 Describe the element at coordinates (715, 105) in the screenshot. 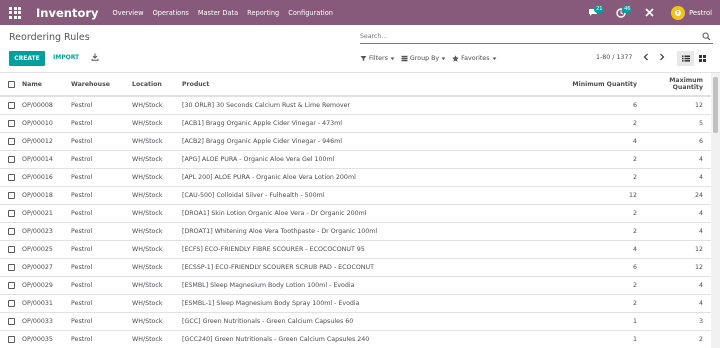

I see `scrollbar-thumb` at that location.